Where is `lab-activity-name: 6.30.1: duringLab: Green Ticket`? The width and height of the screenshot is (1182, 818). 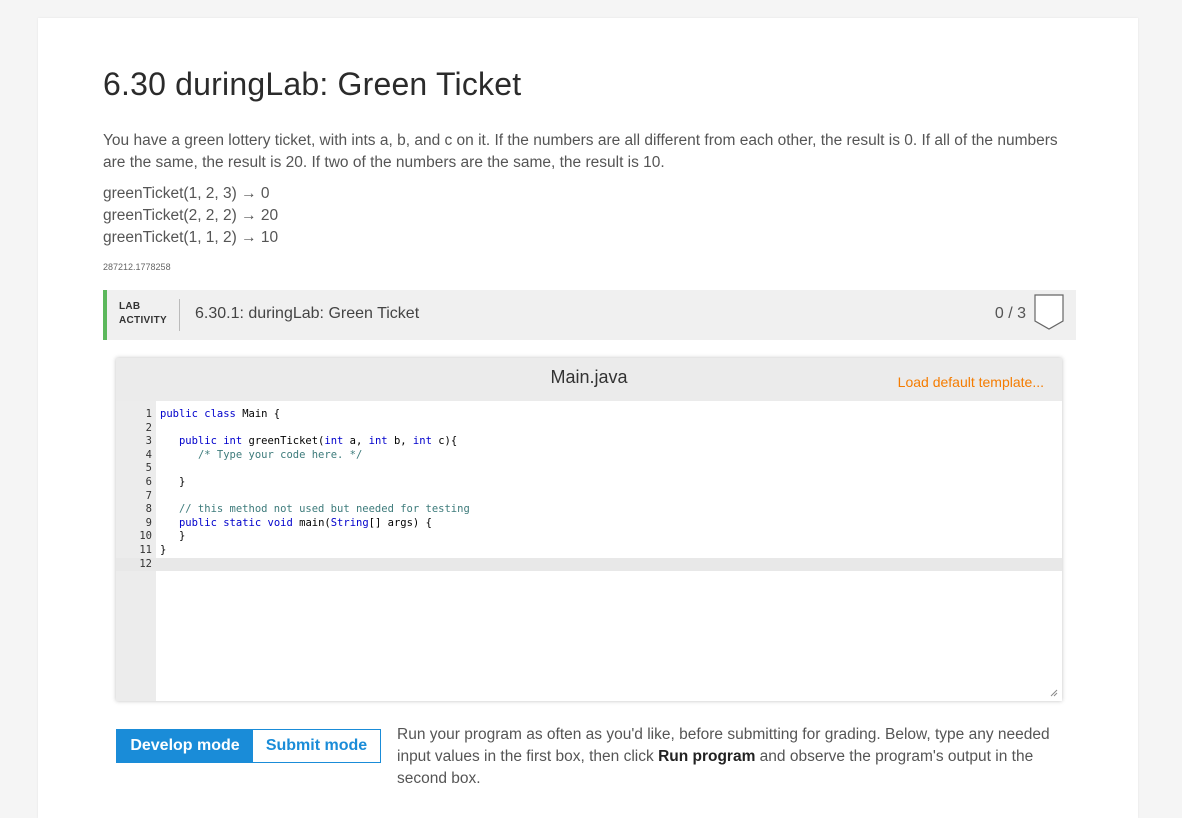
lab-activity-name: 6.30.1: duringLab: Green Ticket is located at coordinates (307, 313).